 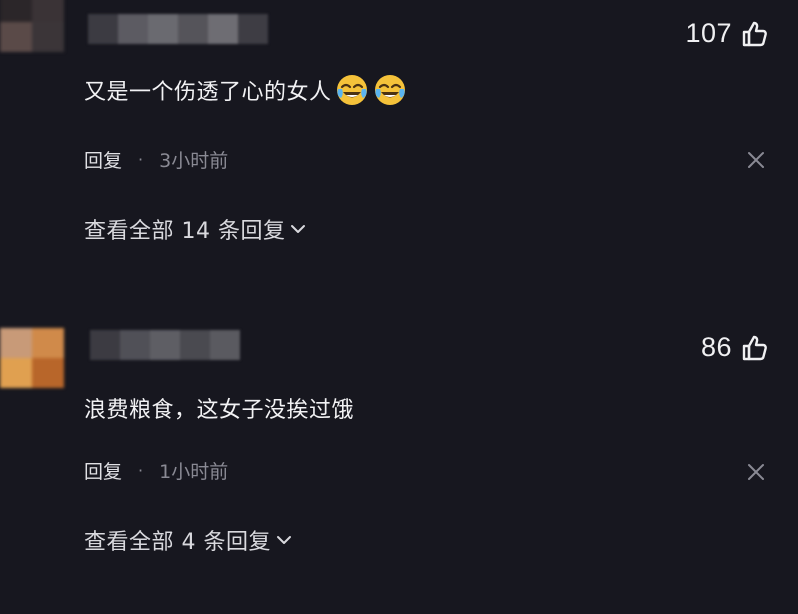 I want to click on comment-text: 浪费粮食，这女子没挨过饿, so click(x=219, y=408).